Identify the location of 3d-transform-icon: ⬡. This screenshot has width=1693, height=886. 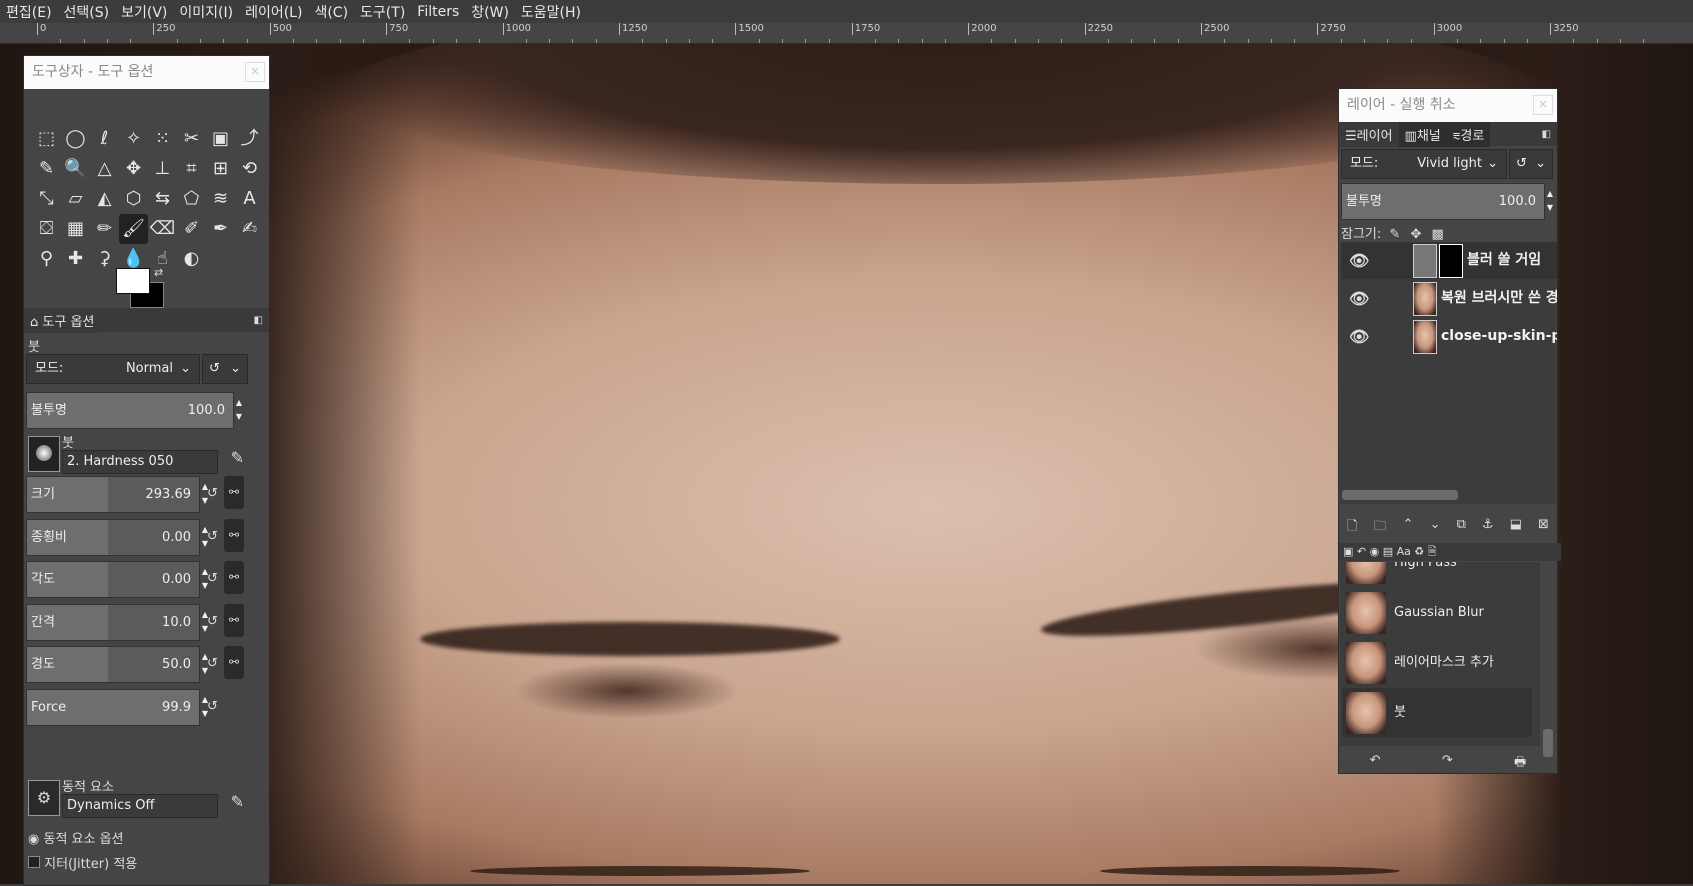
(133, 199).